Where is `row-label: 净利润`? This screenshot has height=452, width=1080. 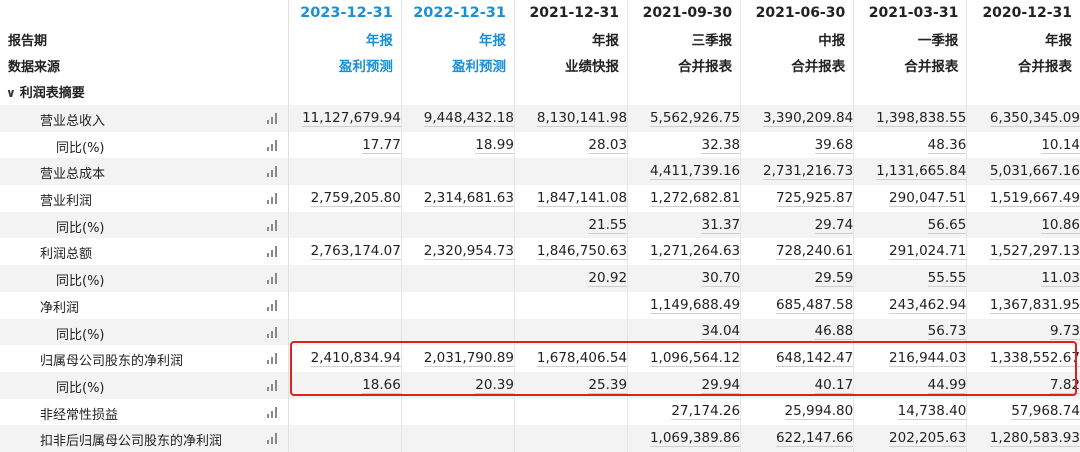
row-label: 净利润 is located at coordinates (60, 308).